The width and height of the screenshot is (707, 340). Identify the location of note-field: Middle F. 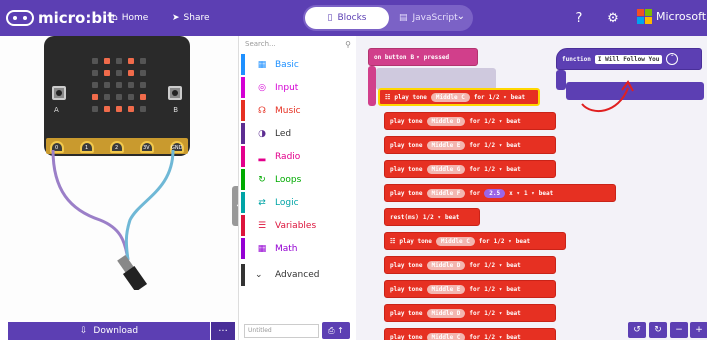
(446, 193).